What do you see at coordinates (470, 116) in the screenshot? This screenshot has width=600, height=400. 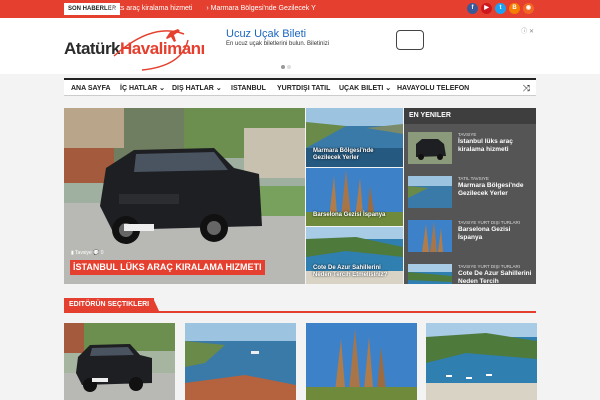 I see `latest-posts-heading: EN YENILER` at bounding box center [470, 116].